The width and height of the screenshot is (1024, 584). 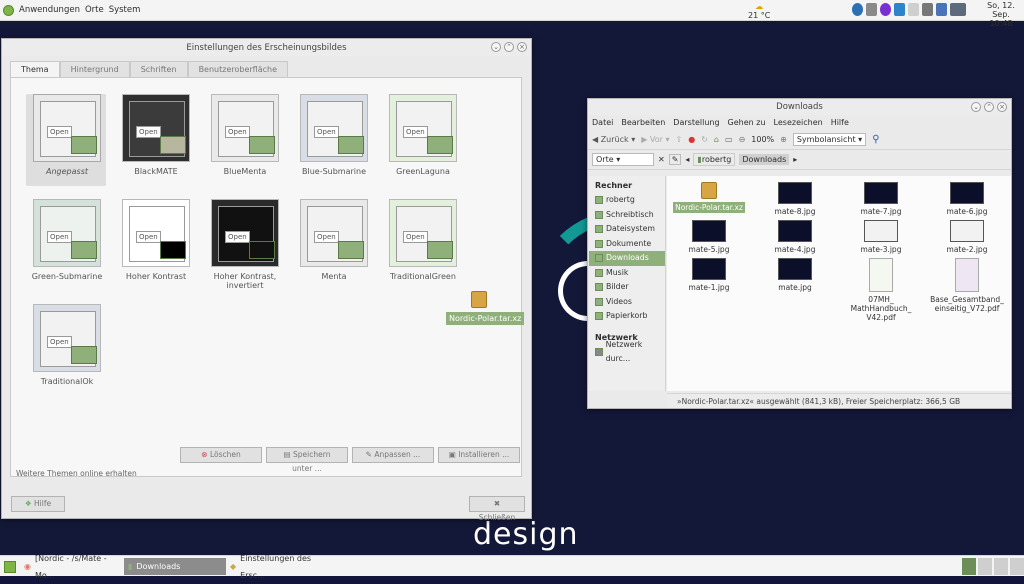 What do you see at coordinates (627, 200) in the screenshot?
I see `sidebar-item: robertg` at bounding box center [627, 200].